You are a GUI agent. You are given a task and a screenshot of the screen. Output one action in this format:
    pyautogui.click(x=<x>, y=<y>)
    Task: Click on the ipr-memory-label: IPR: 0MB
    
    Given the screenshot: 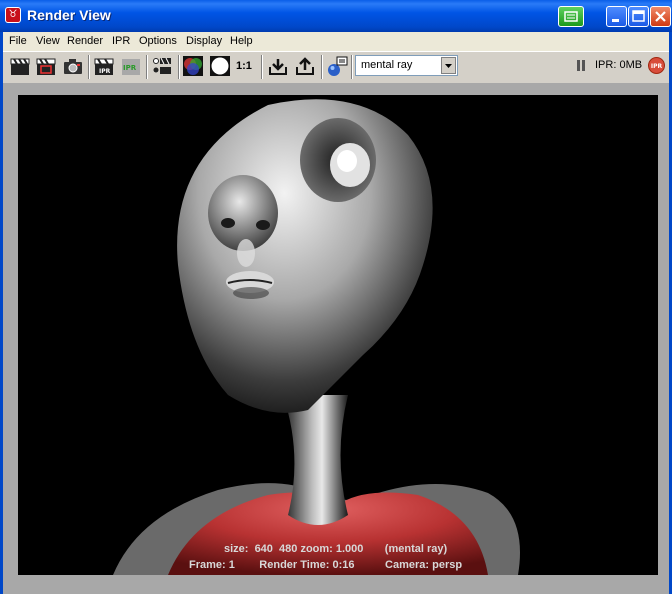 What is the action you would take?
    pyautogui.click(x=619, y=65)
    